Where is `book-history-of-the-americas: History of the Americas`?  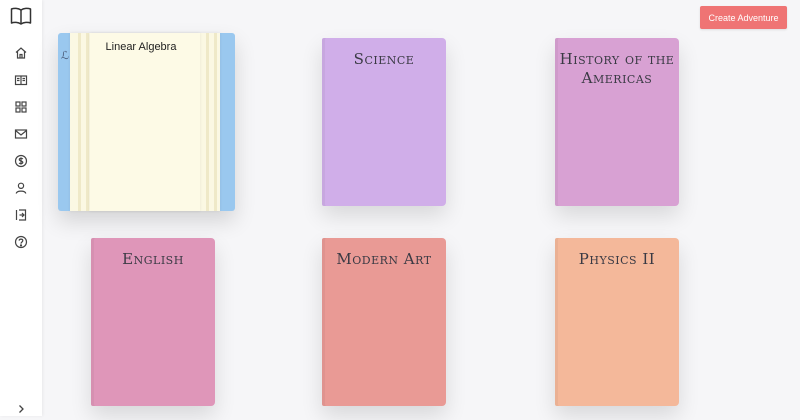 book-history-of-the-americas: History of the Americas is located at coordinates (617, 122).